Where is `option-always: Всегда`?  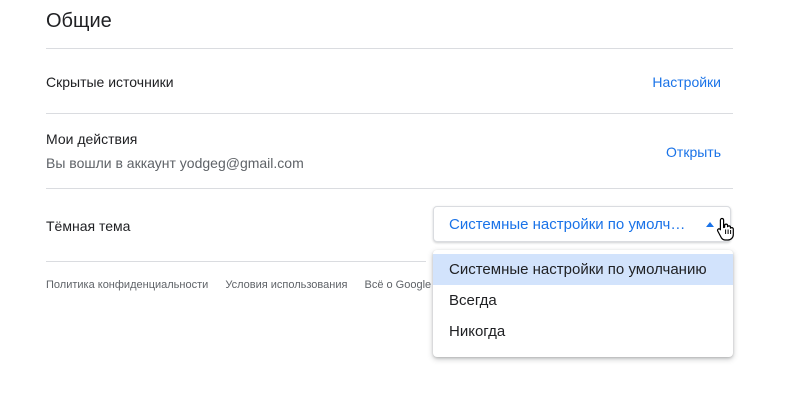
option-always: Всегда is located at coordinates (583, 300).